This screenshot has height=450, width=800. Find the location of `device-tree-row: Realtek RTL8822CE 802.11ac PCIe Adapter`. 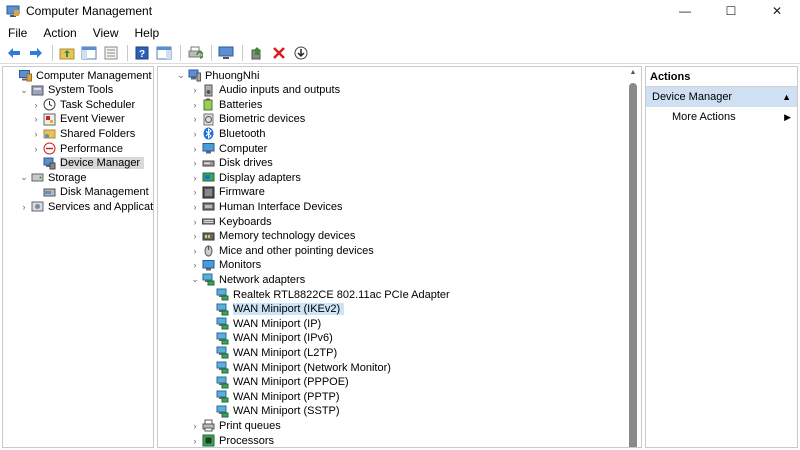

device-tree-row: Realtek RTL8822CE 802.11ac PCIe Adapter is located at coordinates (327, 294).